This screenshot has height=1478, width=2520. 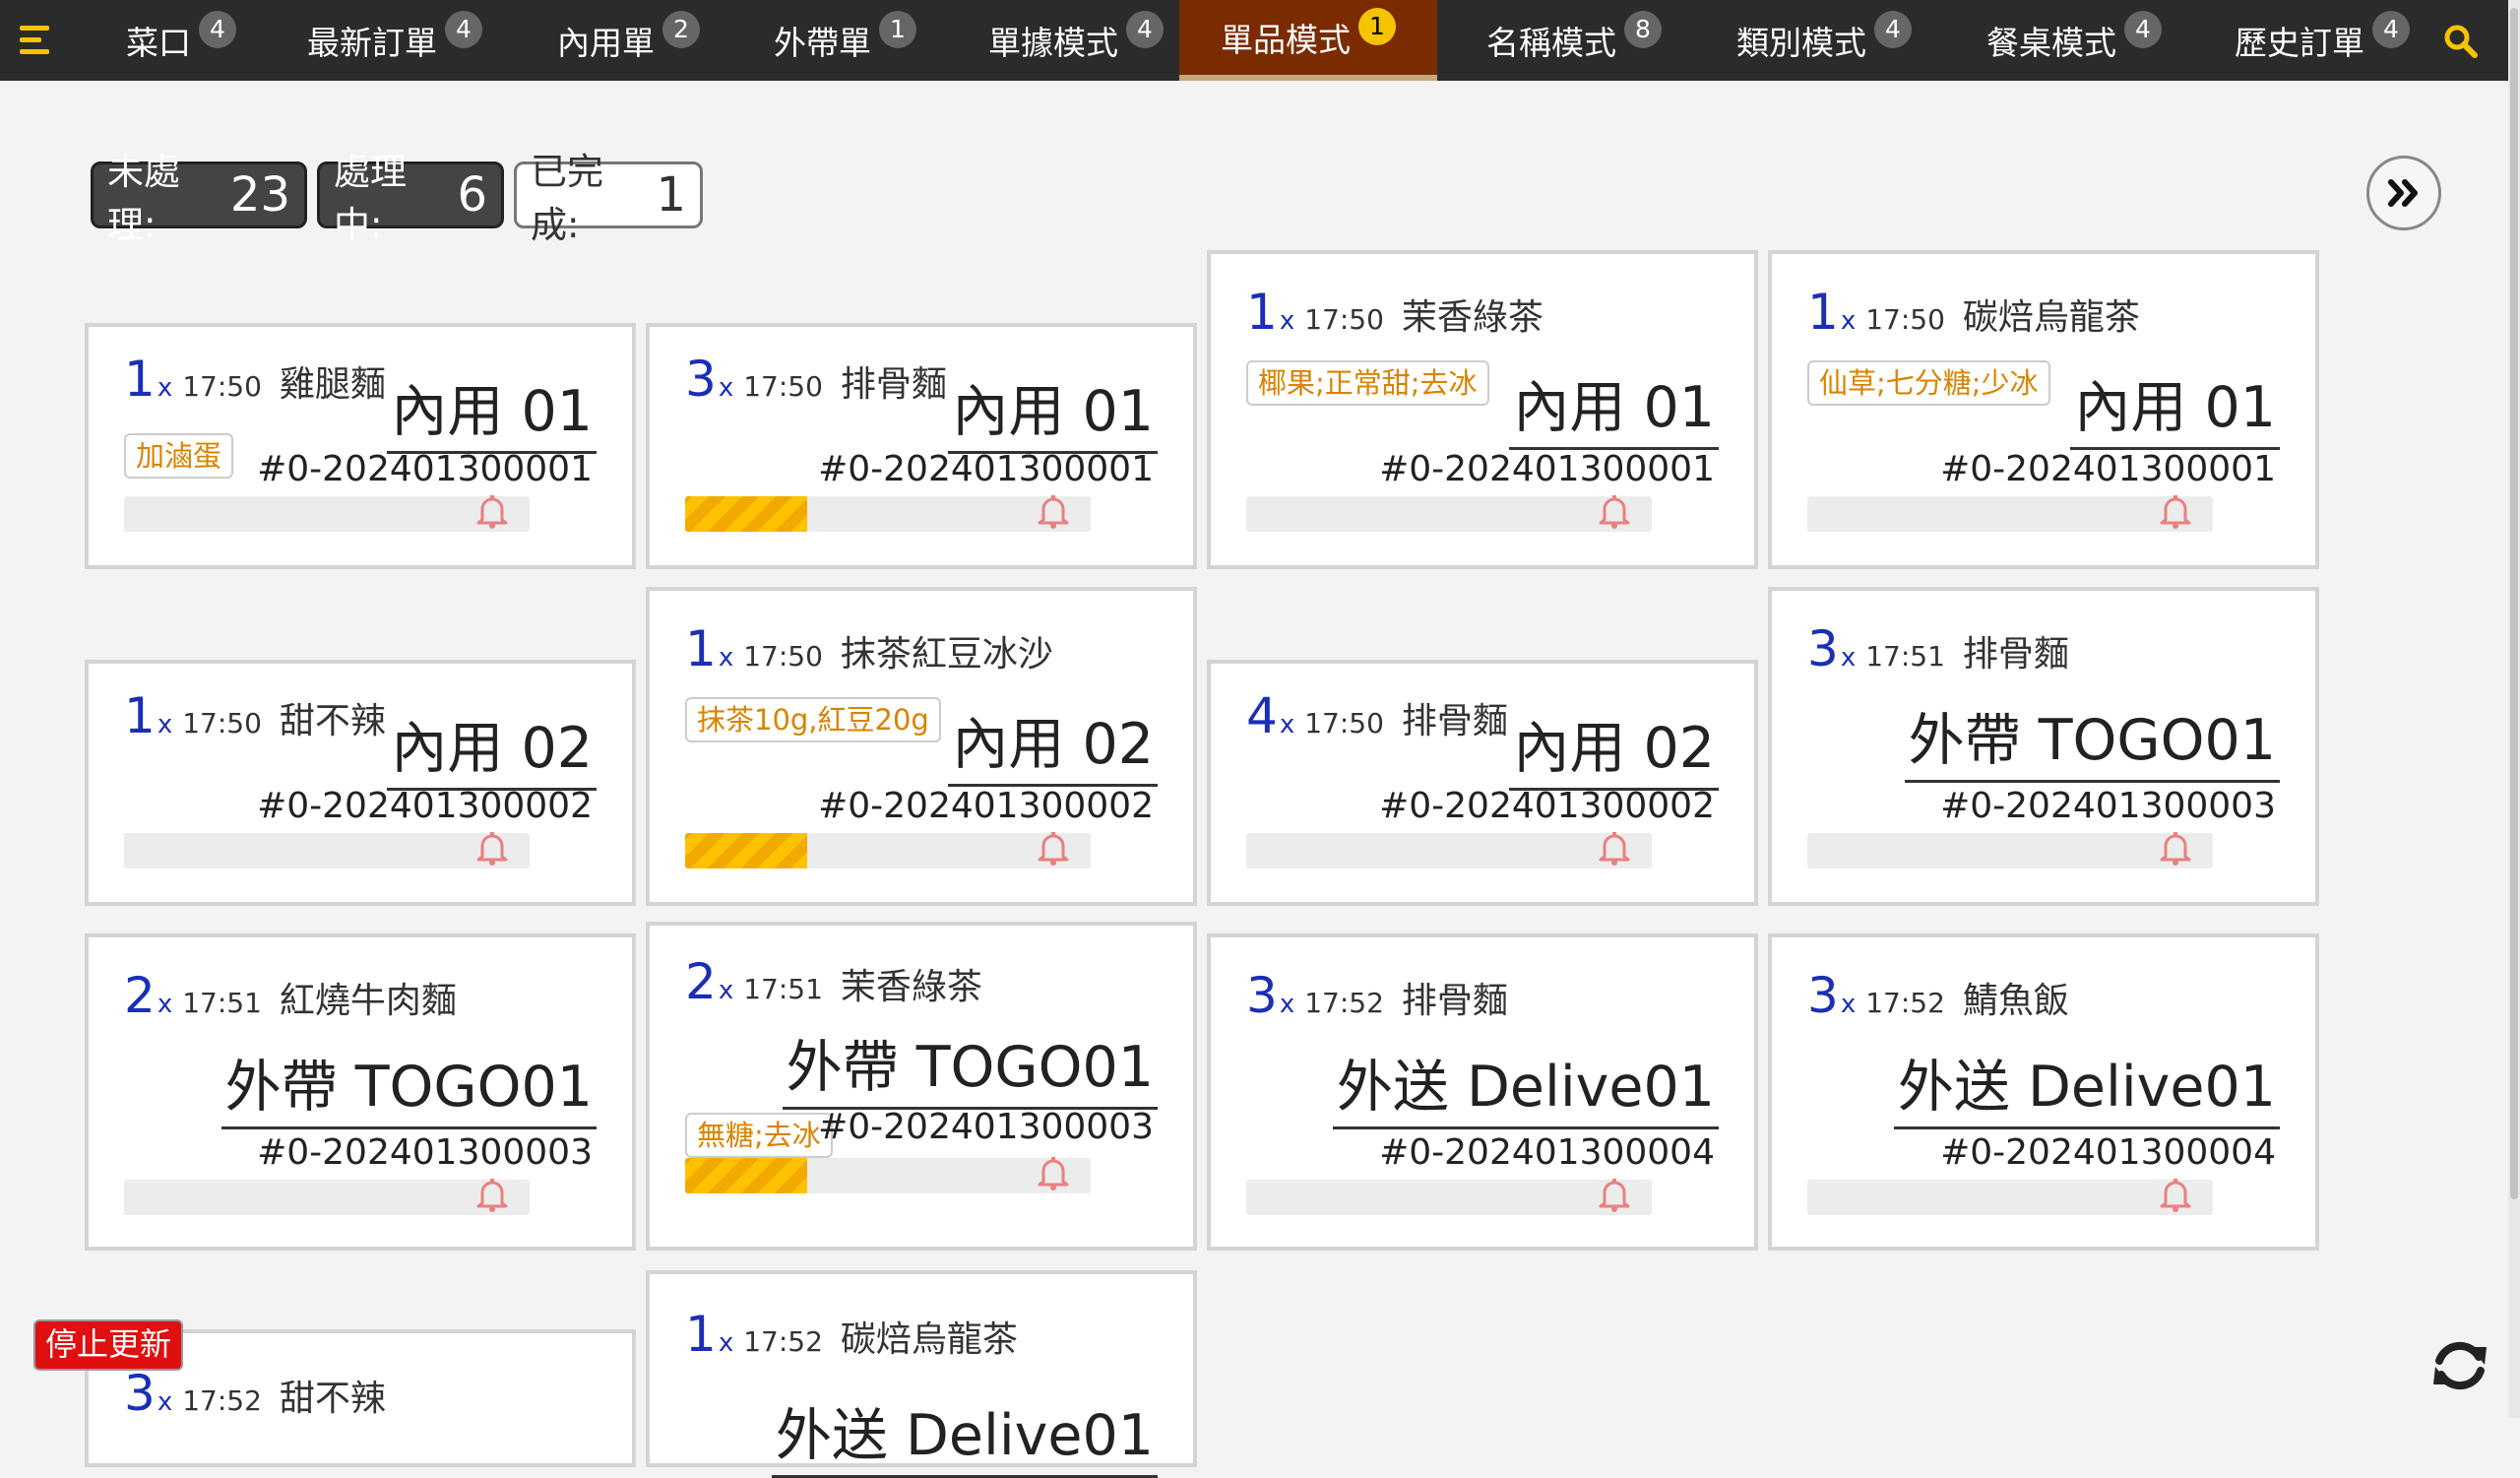 What do you see at coordinates (2108, 806) in the screenshot?
I see `order-number: #0-202401300003` at bounding box center [2108, 806].